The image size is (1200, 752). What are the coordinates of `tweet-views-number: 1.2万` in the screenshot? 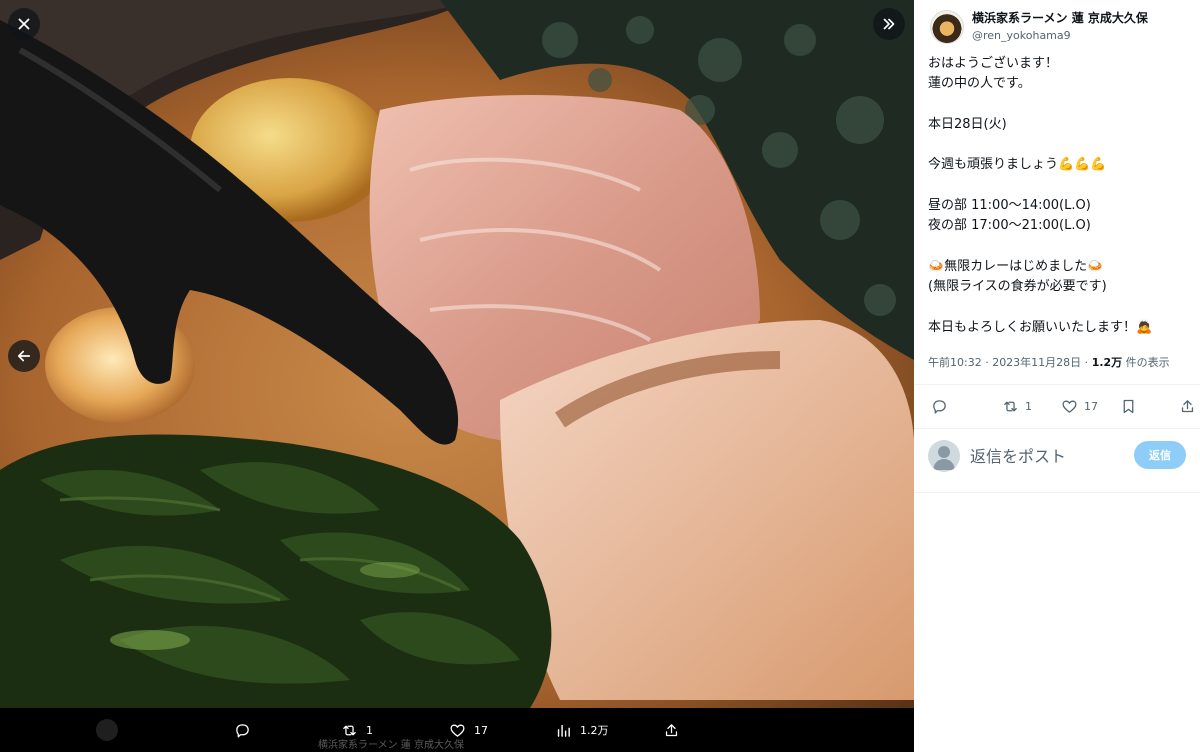 It's located at (1107, 362).